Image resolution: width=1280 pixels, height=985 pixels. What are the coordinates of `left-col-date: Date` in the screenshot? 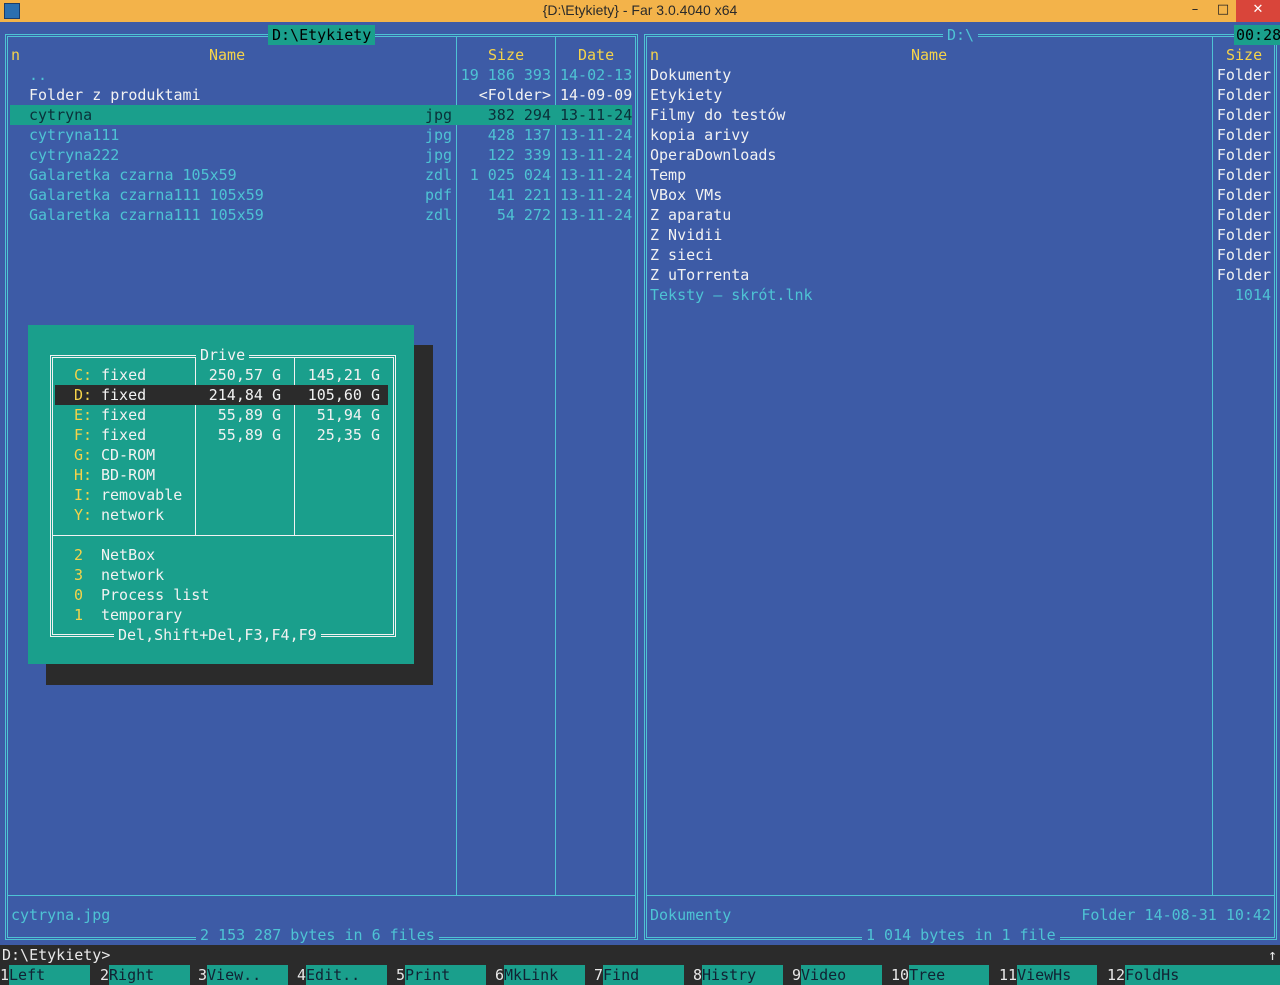 It's located at (596, 55).